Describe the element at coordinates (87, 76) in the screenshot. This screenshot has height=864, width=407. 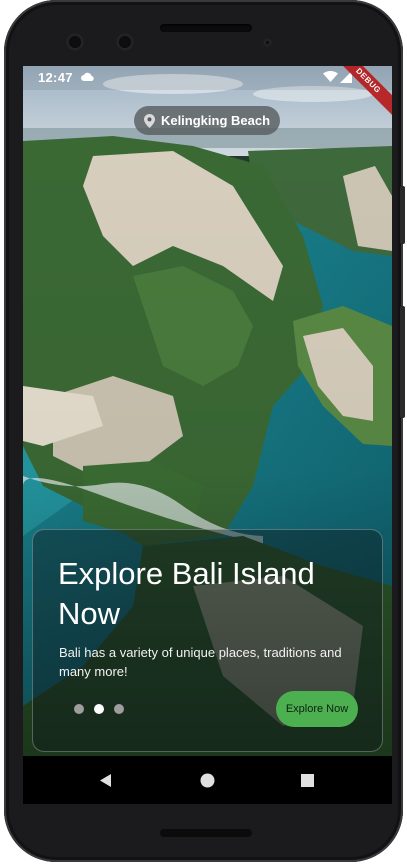
I see `cloud-icon` at that location.